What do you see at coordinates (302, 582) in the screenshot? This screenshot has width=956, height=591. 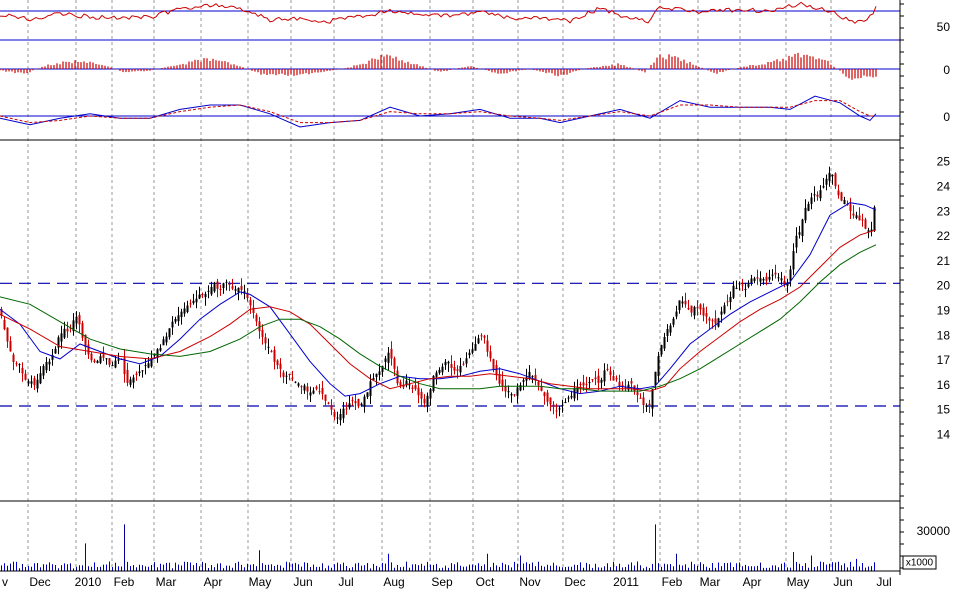 I see `x-tick-label: Jun` at bounding box center [302, 582].